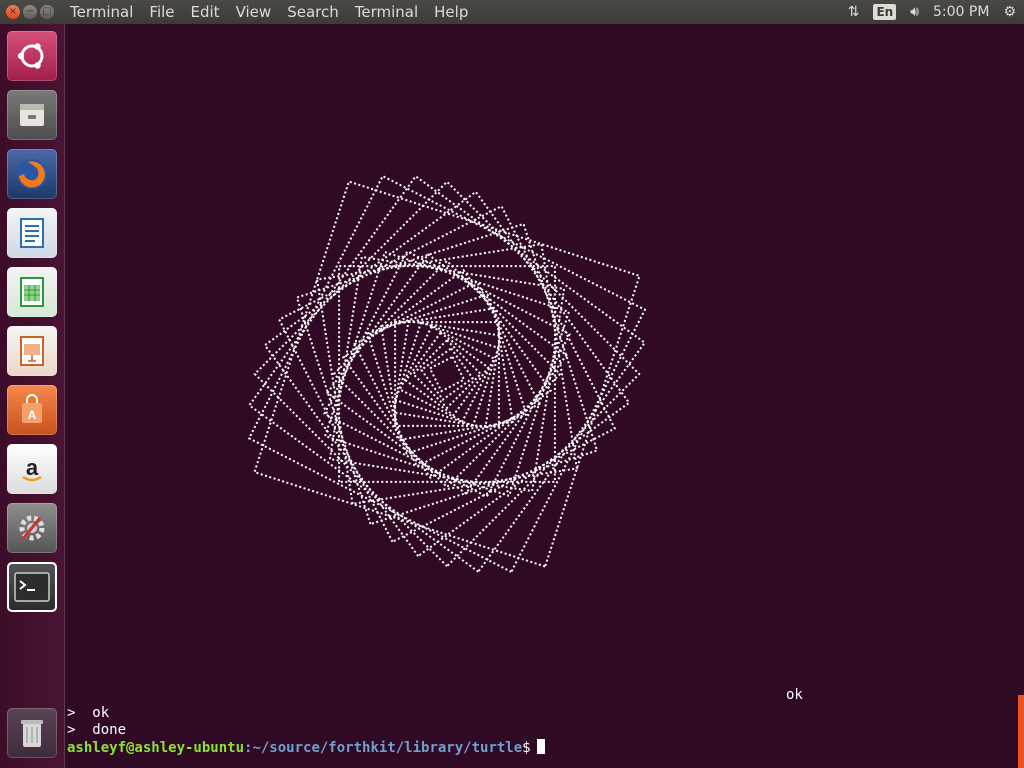  What do you see at coordinates (161, 12) in the screenshot?
I see `menu-file: File` at bounding box center [161, 12].